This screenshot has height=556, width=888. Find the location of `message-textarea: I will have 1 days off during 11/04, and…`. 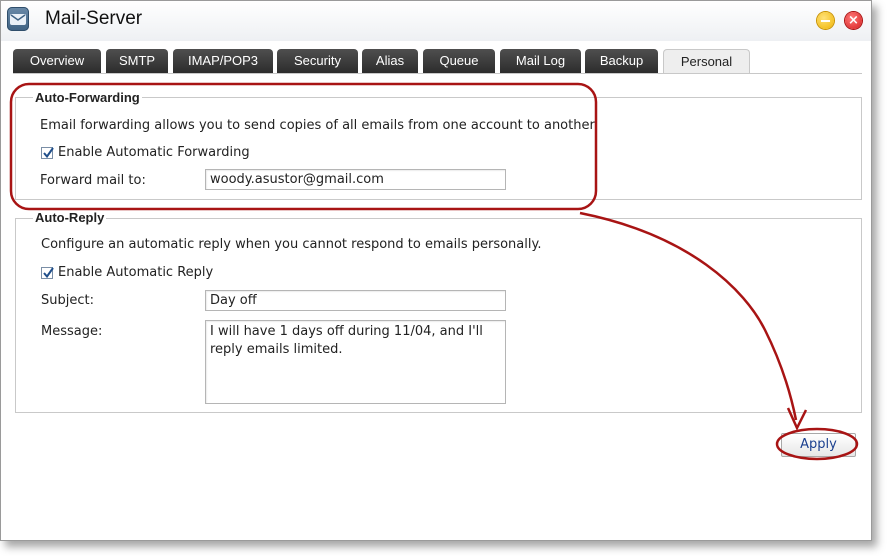

message-textarea: I will have 1 days off during 11/04, and… is located at coordinates (355, 362).